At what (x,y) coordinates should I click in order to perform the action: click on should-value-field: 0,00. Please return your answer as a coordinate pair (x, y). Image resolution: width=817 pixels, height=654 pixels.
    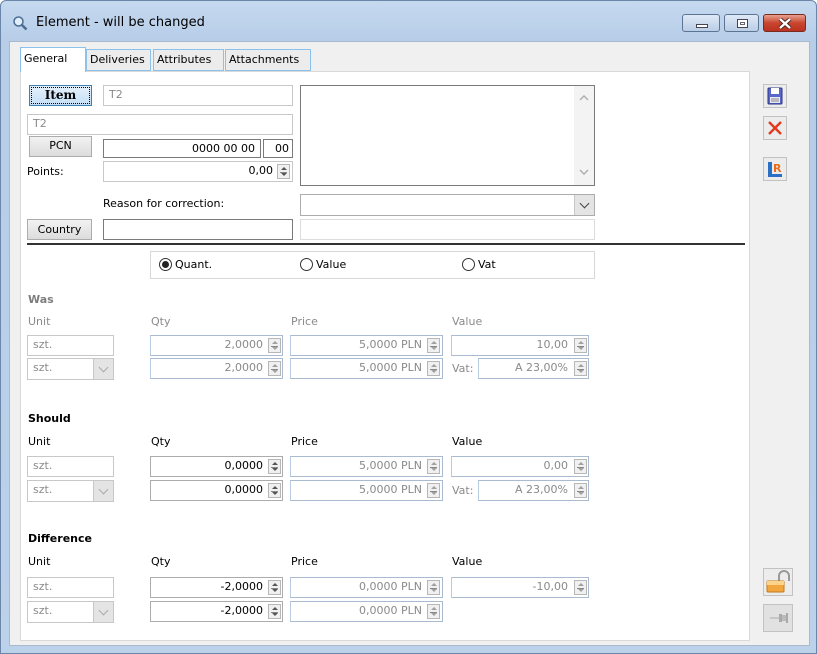
    Looking at the image, I should click on (520, 466).